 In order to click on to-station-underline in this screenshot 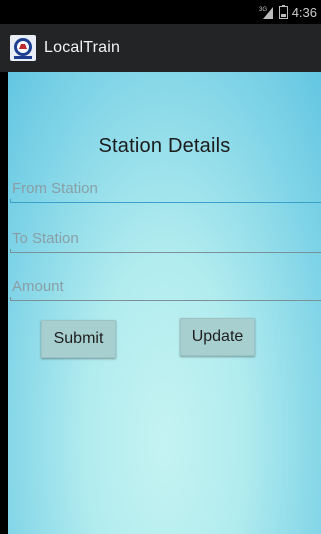, I will do `click(165, 252)`.